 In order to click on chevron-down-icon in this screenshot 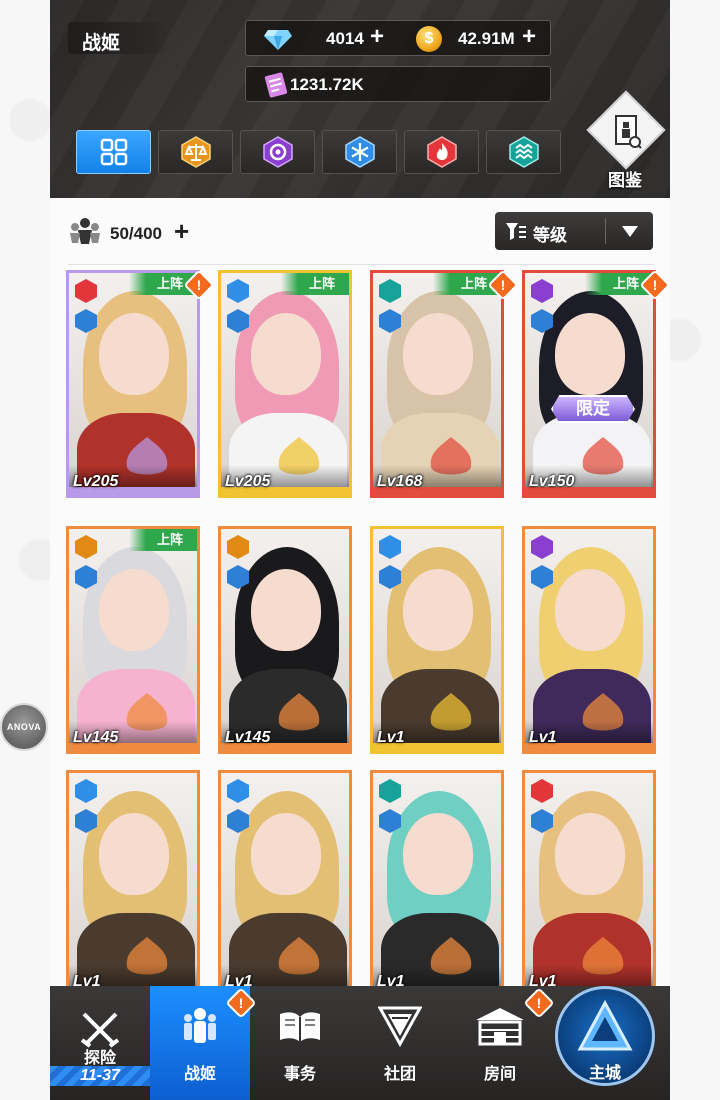, I will do `click(630, 231)`.